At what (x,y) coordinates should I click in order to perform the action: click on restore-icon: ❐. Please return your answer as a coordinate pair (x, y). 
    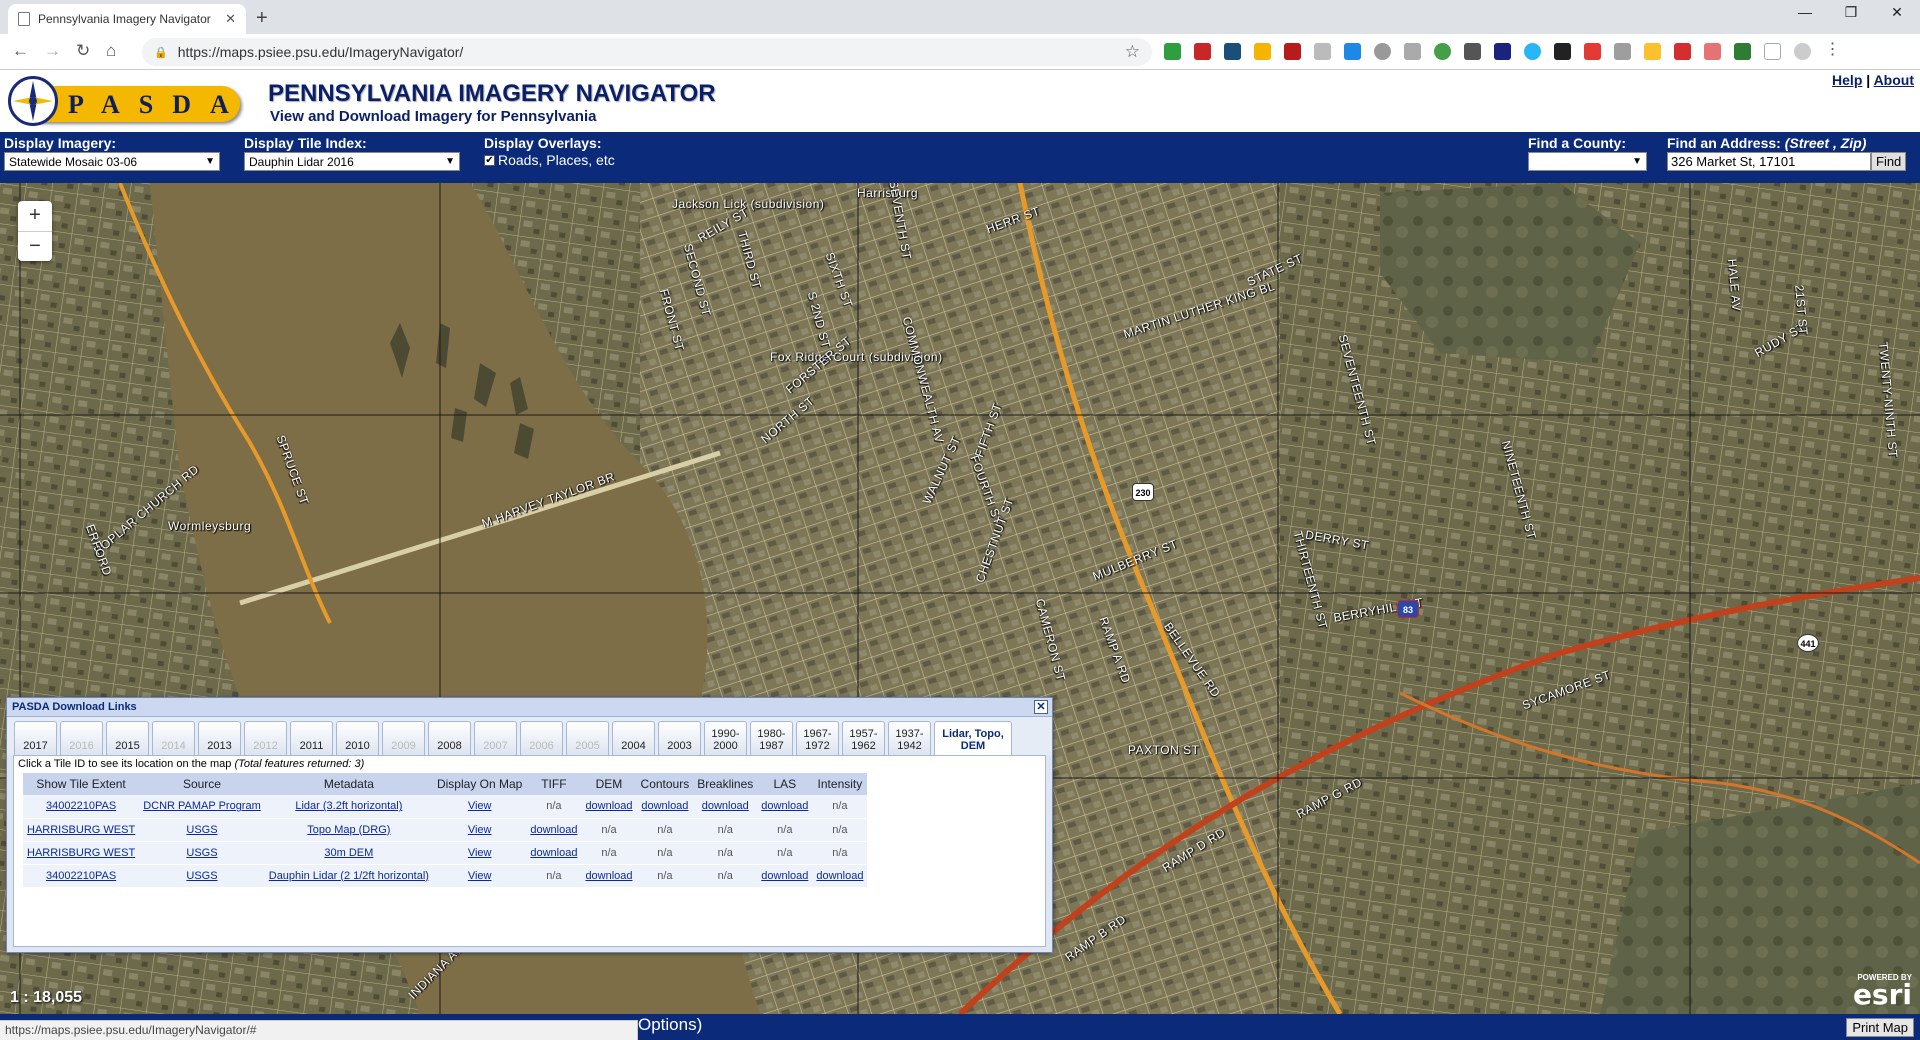
    Looking at the image, I should click on (1851, 12).